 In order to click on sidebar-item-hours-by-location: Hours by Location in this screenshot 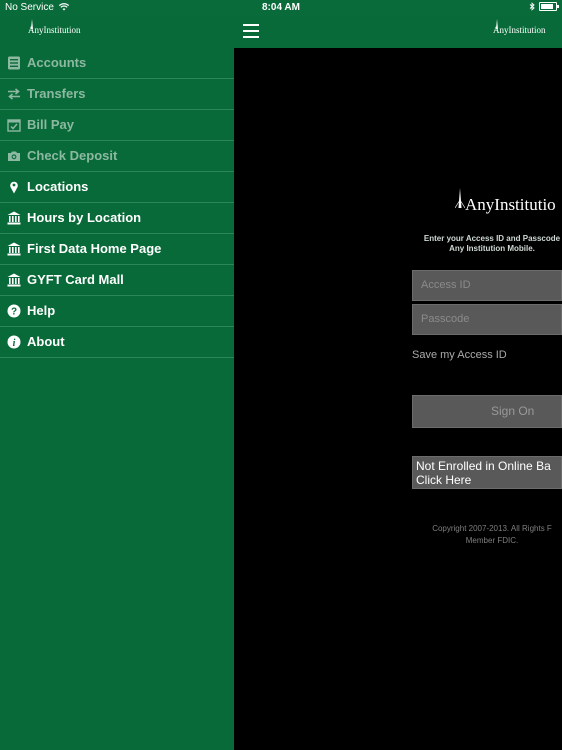, I will do `click(117, 218)`.